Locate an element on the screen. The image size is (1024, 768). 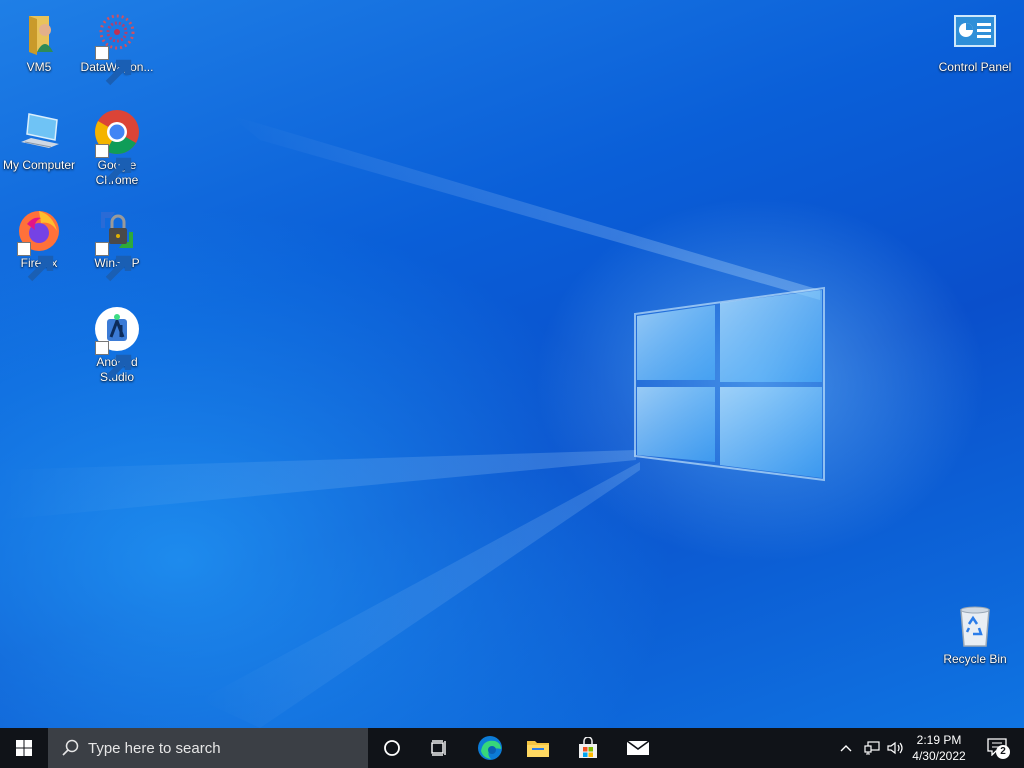
task-view-icon is located at coordinates (438, 748).